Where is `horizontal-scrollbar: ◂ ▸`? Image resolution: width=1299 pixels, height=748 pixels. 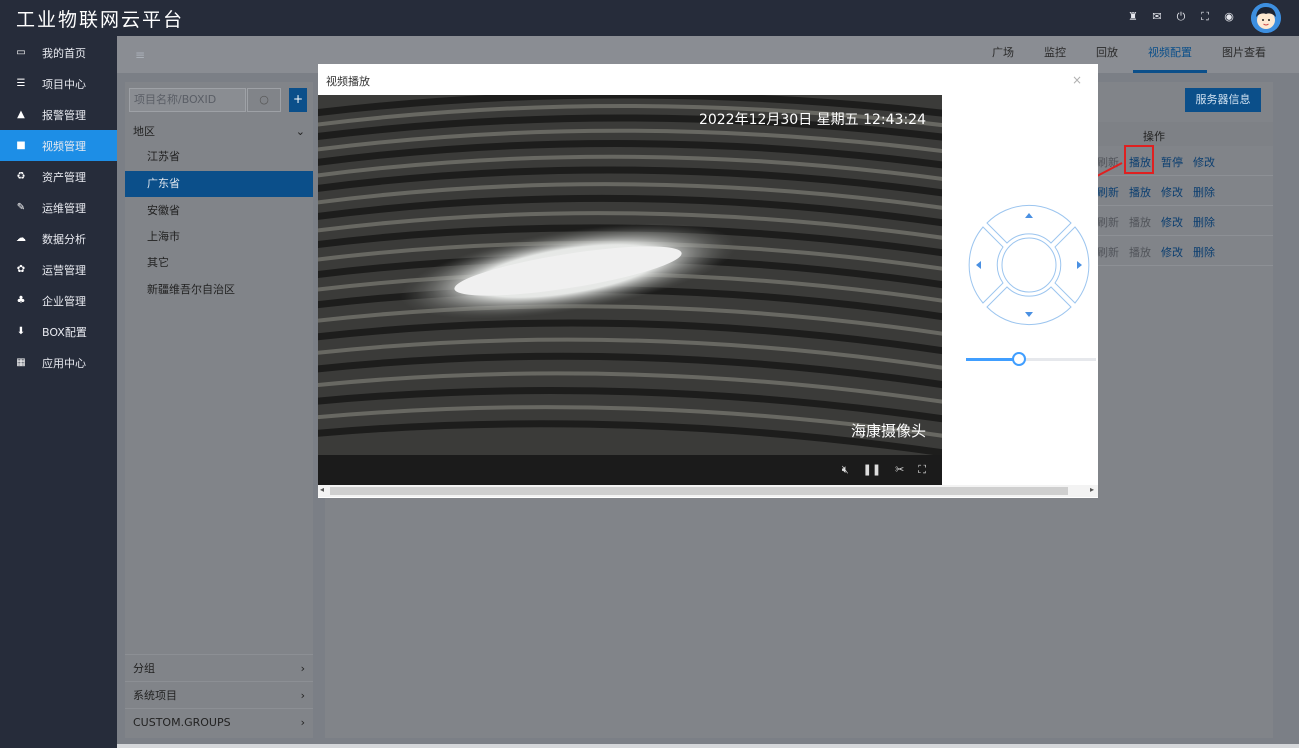
horizontal-scrollbar: ◂ ▸ is located at coordinates (708, 491).